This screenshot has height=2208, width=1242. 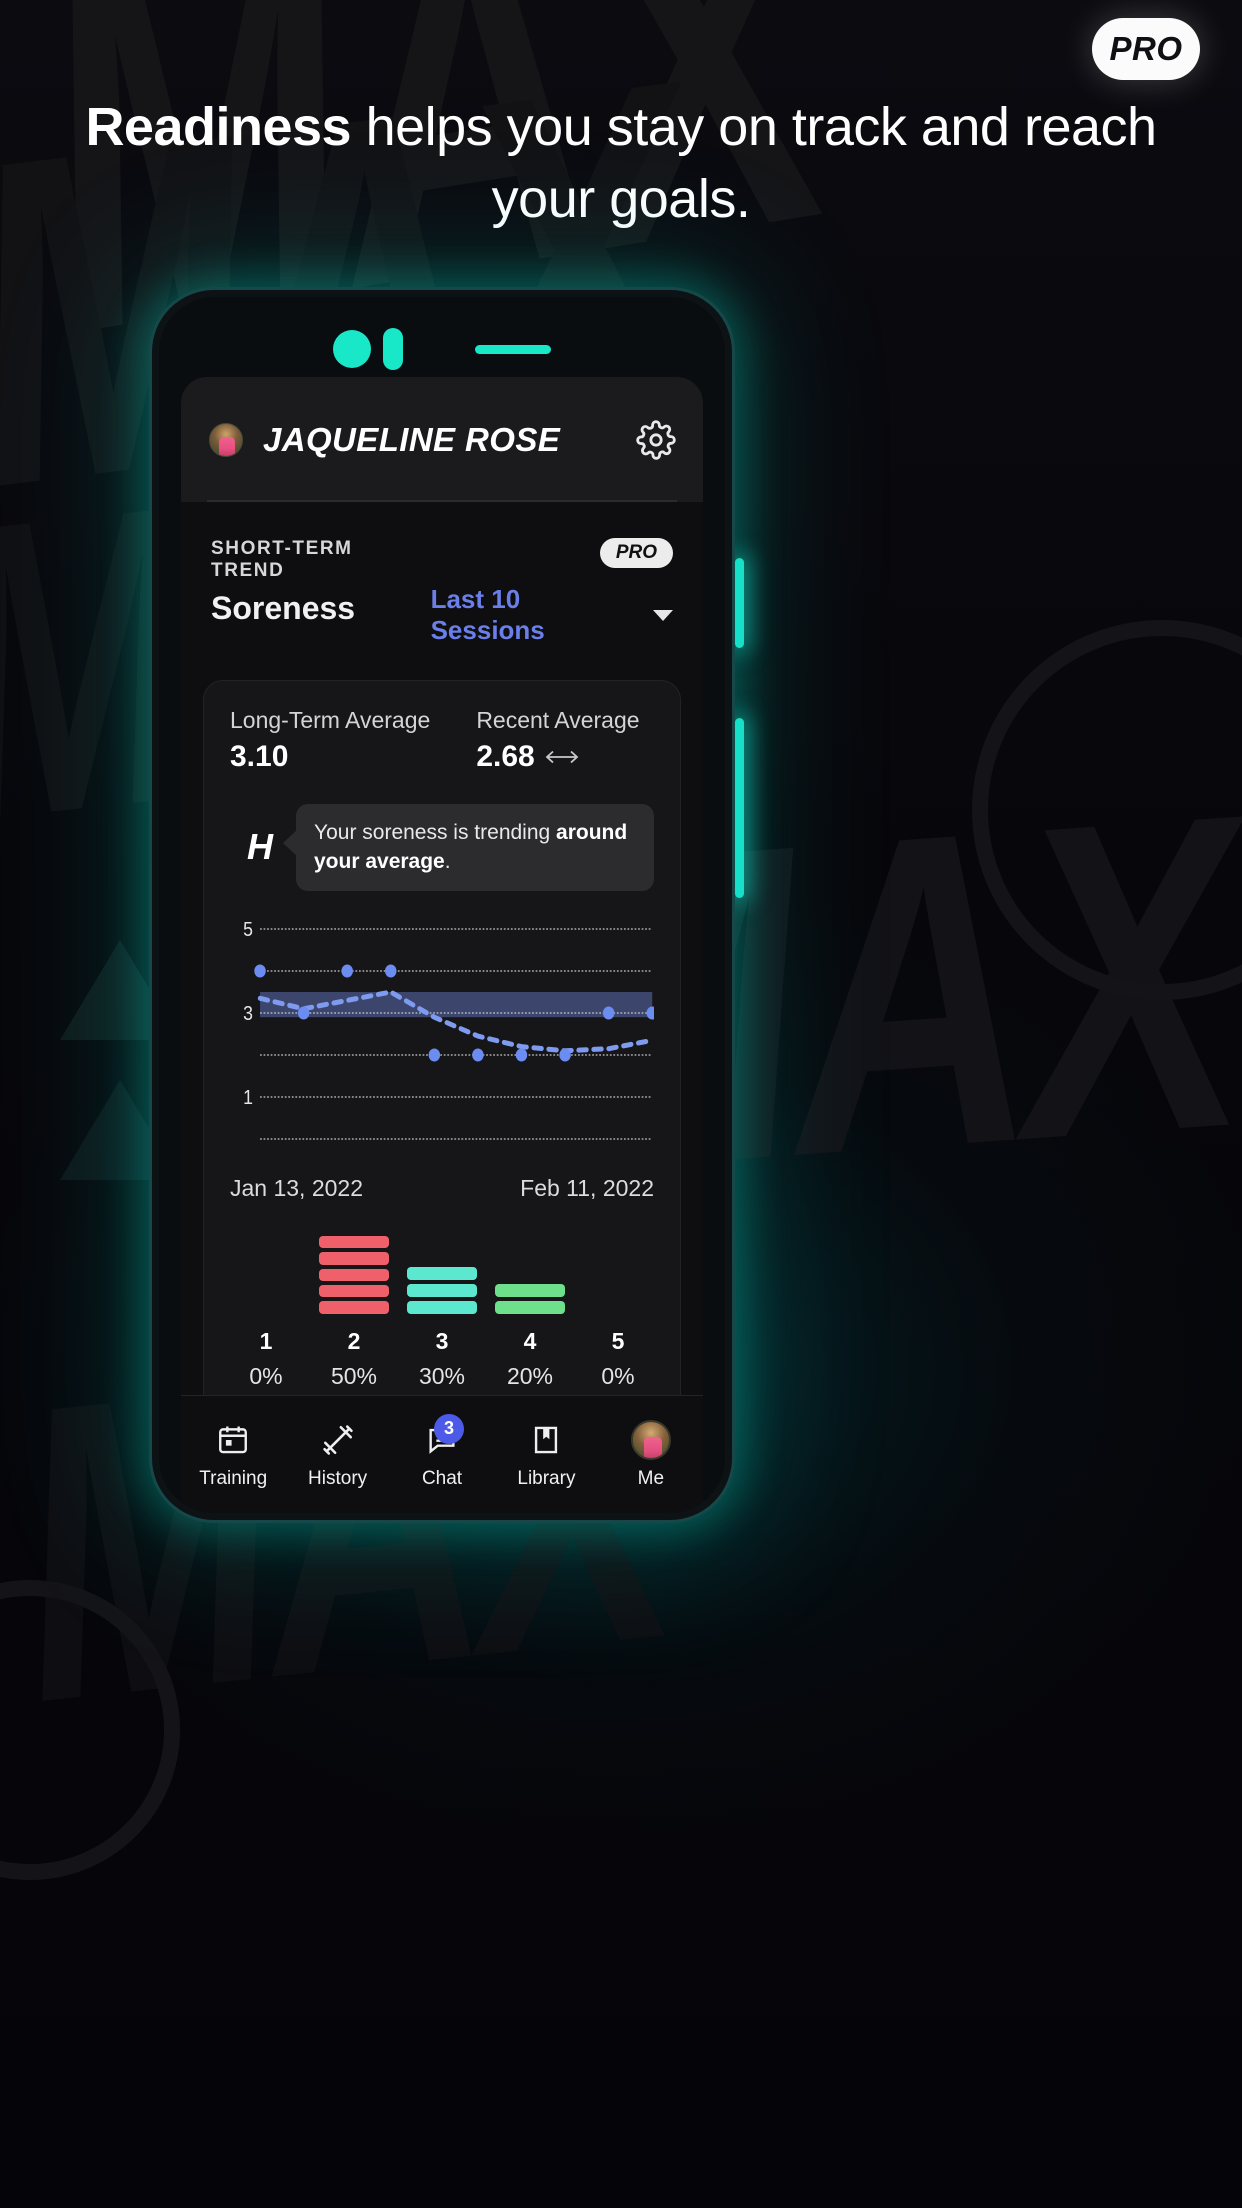 I want to click on avatar-icon, so click(x=650, y=1439).